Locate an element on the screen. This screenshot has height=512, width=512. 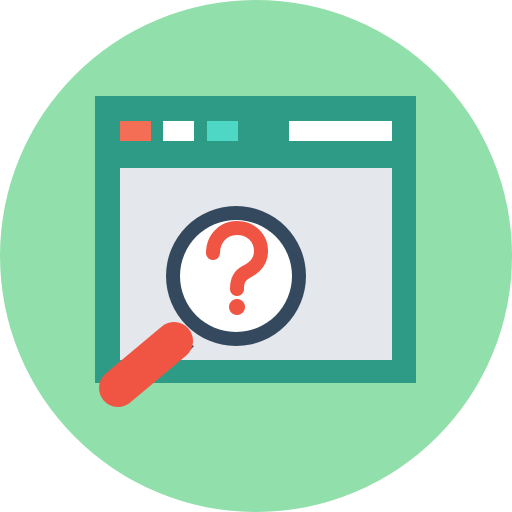
question-mark-dot is located at coordinates (237, 307).